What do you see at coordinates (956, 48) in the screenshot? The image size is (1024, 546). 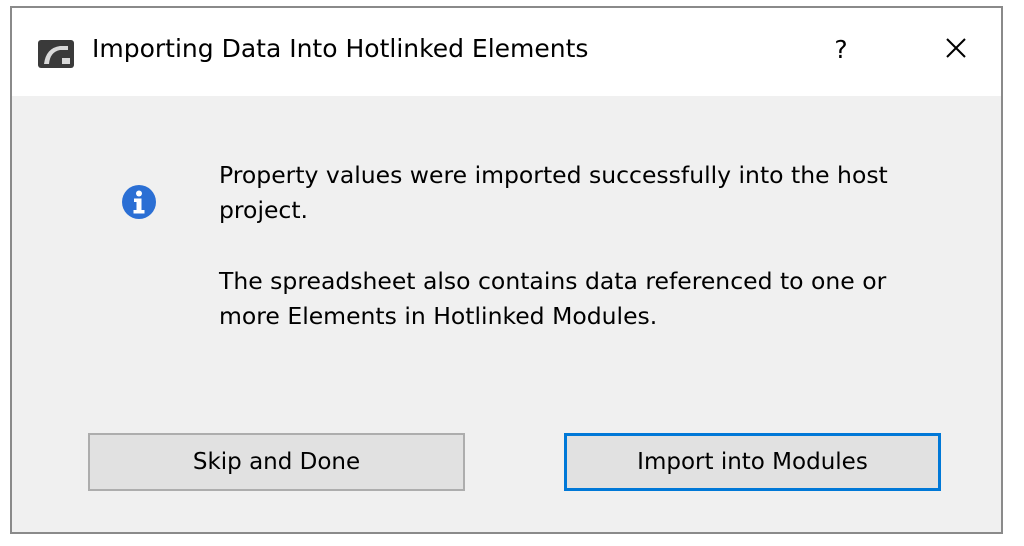 I see `close-icon` at bounding box center [956, 48].